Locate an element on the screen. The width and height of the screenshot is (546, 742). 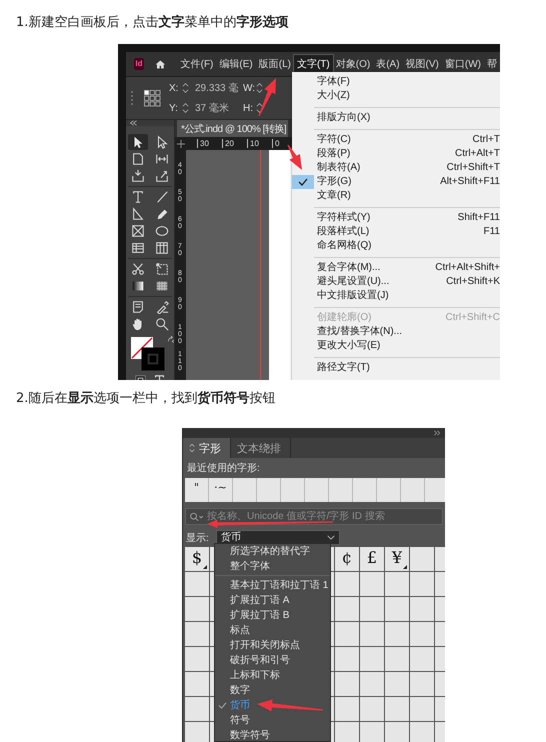
menu-bar-item: 版面(L) is located at coordinates (275, 64).